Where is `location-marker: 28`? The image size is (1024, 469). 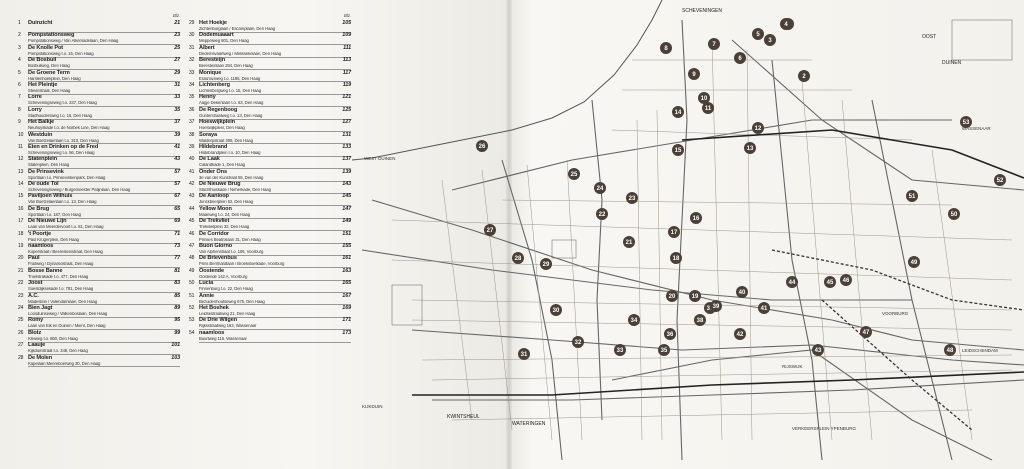 location-marker: 28 is located at coordinates (518, 258).